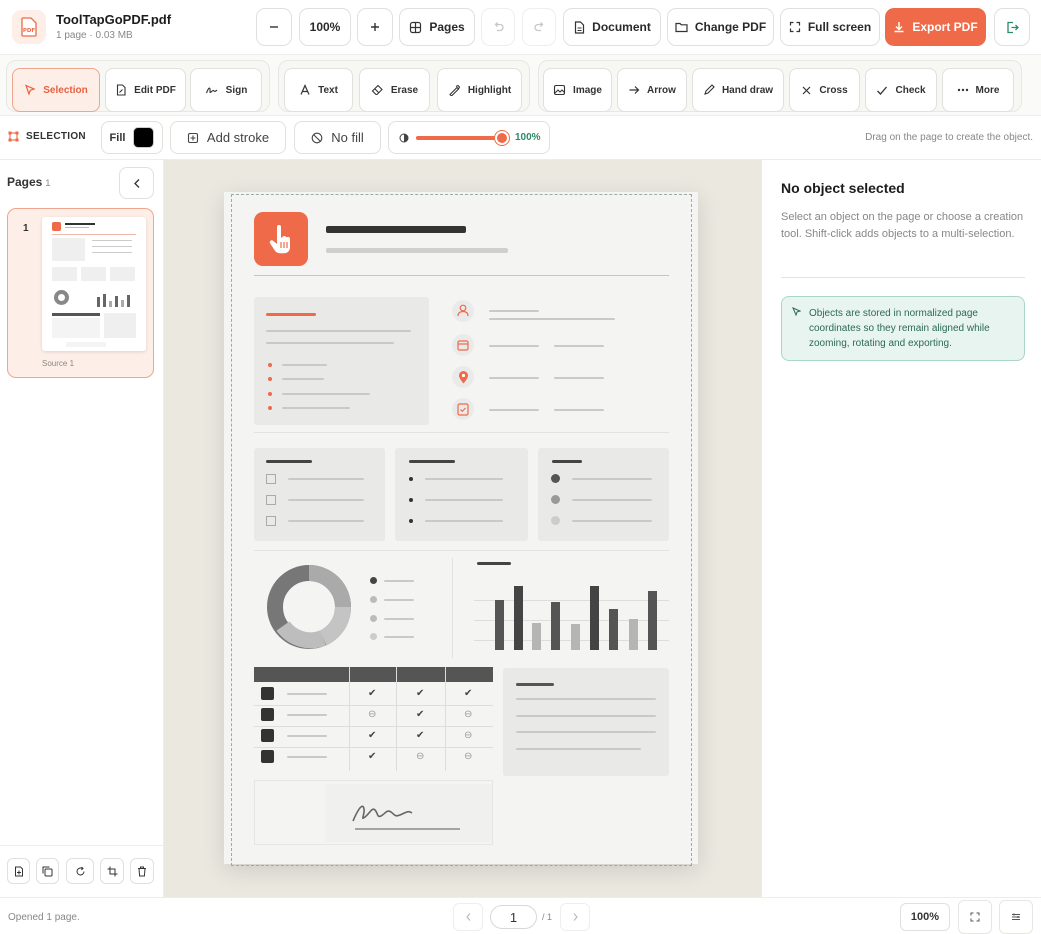 This screenshot has width=1041, height=934. What do you see at coordinates (910, 90) in the screenshot?
I see `tool-check-label: Check` at bounding box center [910, 90].